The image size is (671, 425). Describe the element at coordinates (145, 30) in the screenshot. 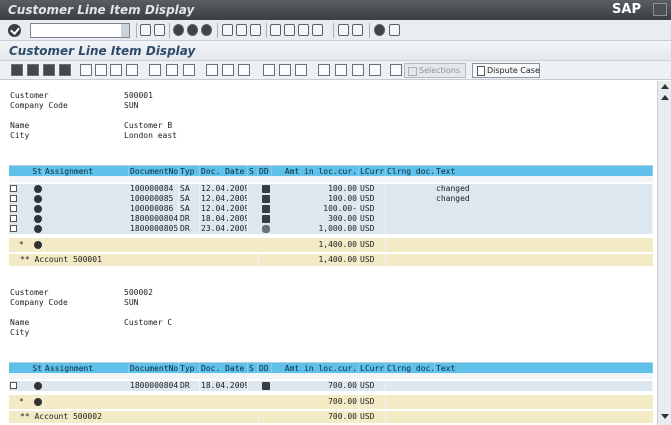

I see `back-icon` at that location.